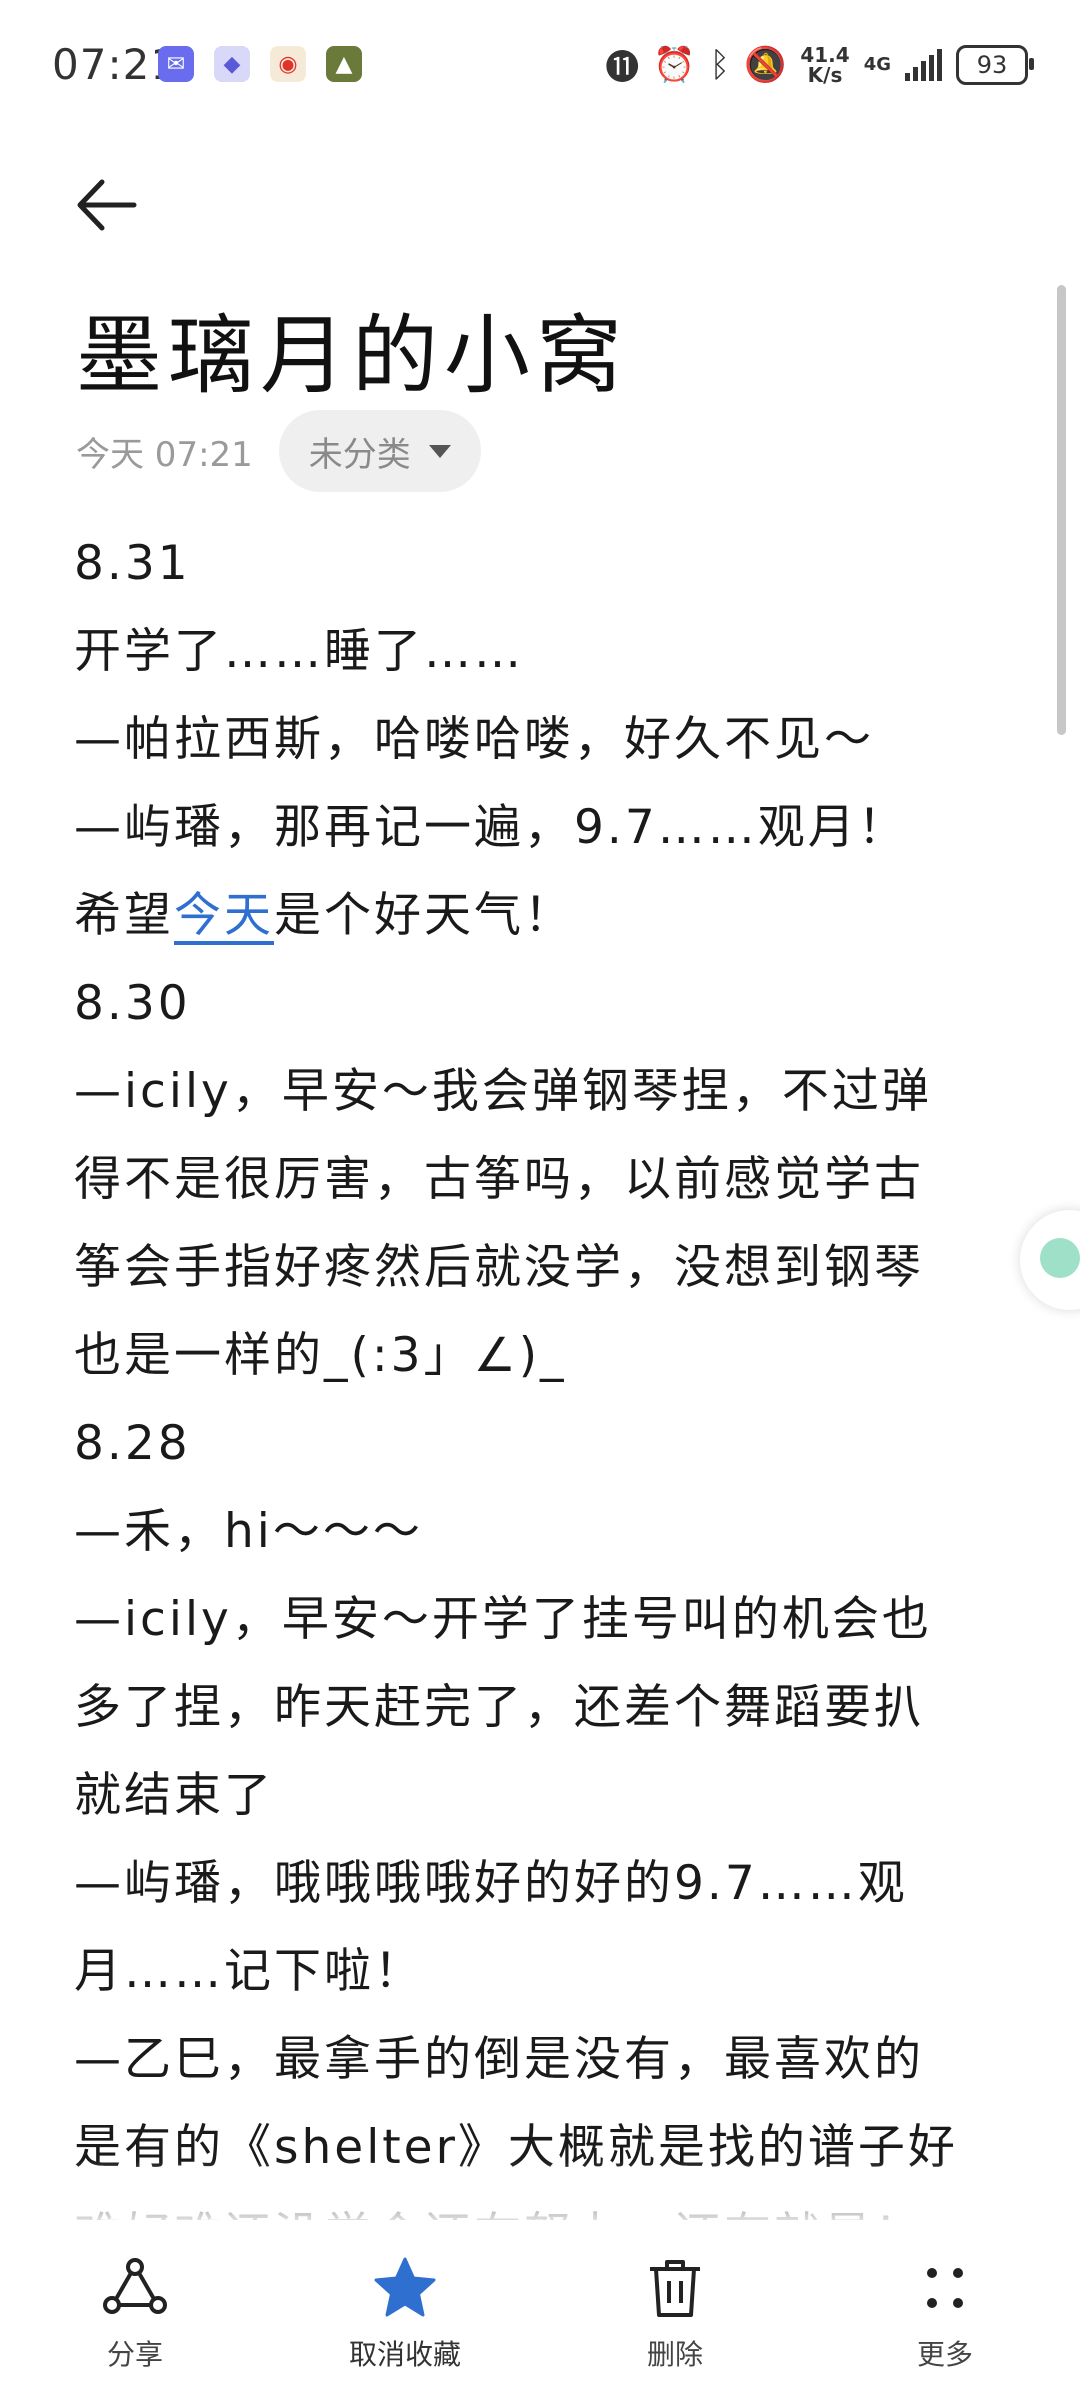  What do you see at coordinates (719, 64) in the screenshot?
I see `bluetooth-icon: ᛒ` at bounding box center [719, 64].